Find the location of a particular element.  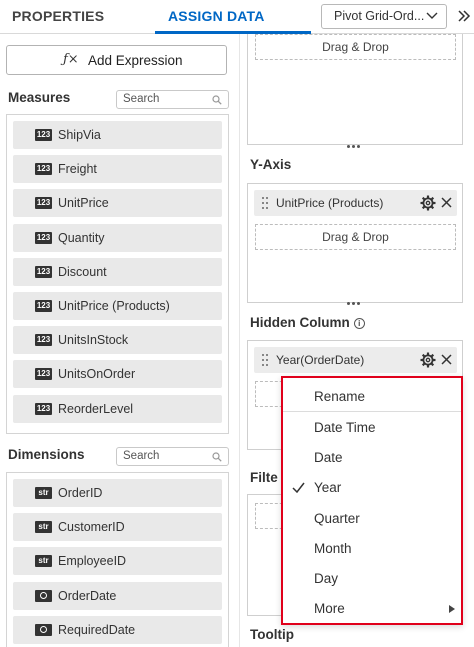

list-item: 123 Discount is located at coordinates (117, 271).